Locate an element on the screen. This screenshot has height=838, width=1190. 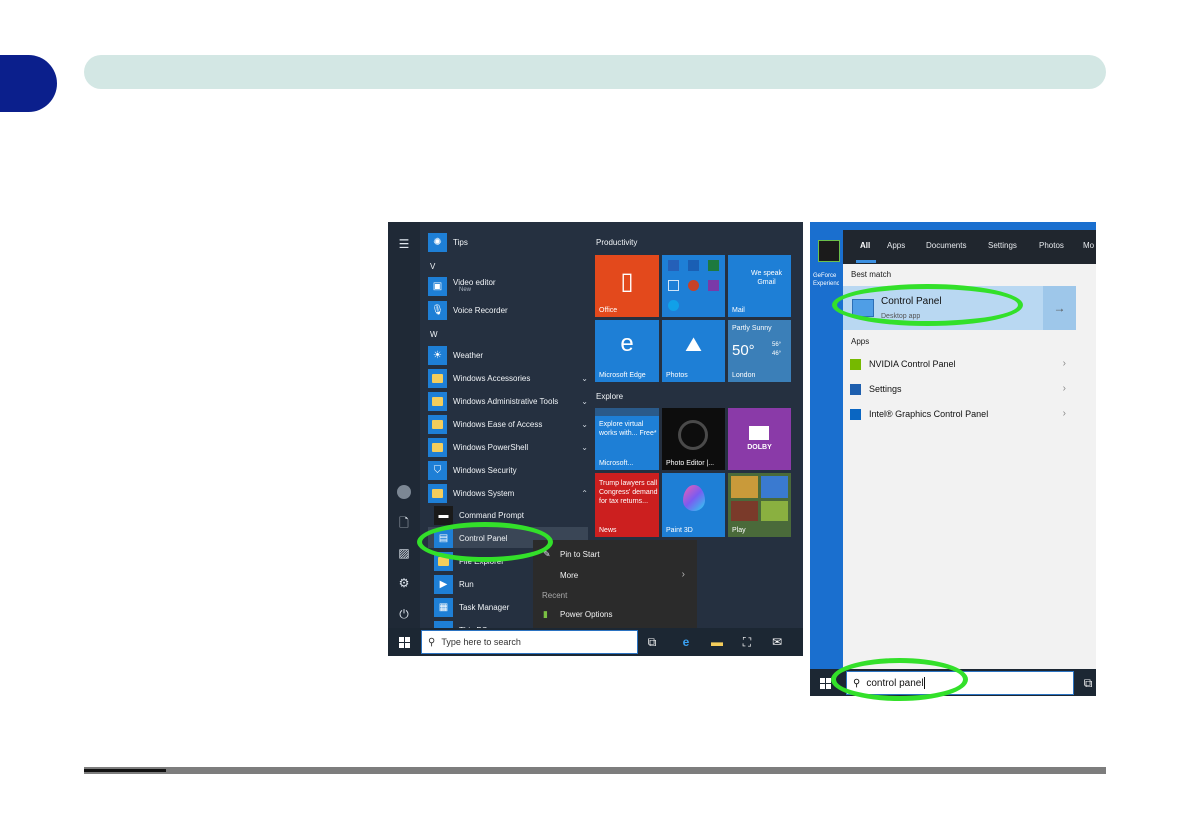
tile-mail: We speak Gmail Mail is located at coordinates (759, 286).